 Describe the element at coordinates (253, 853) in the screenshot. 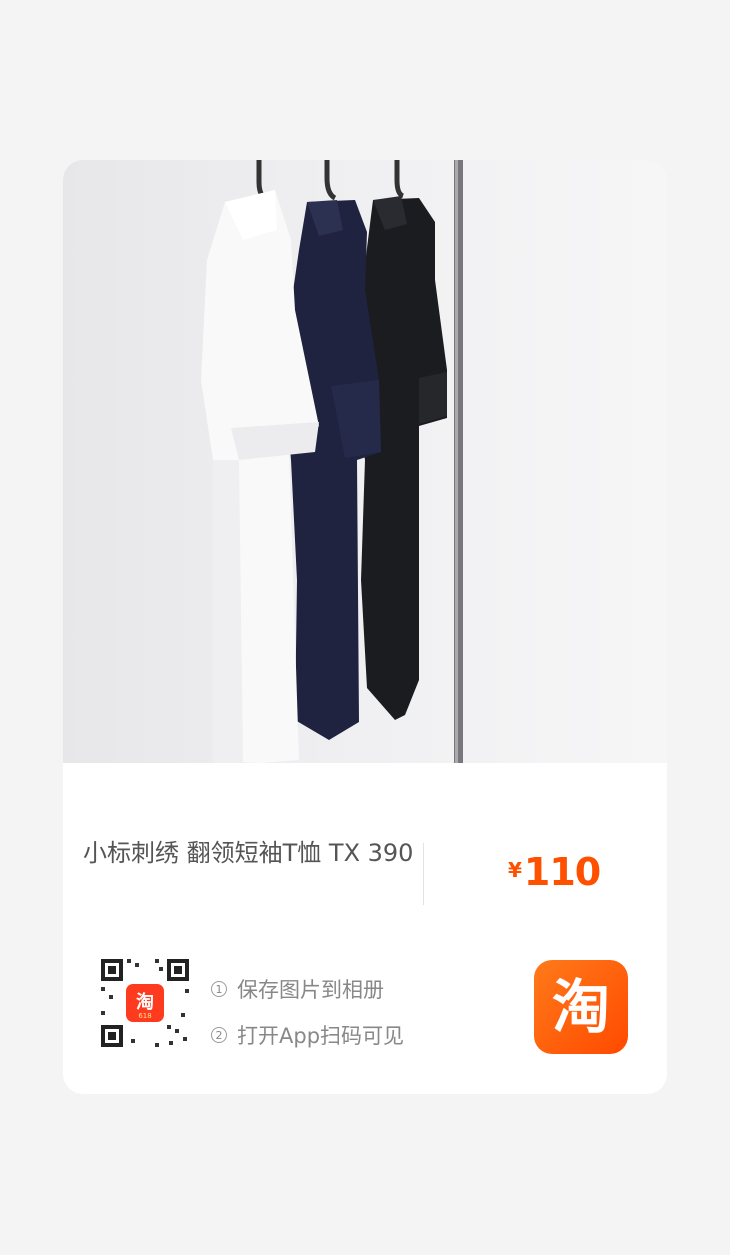

I see `product-title: 小标刺绣 翻领短袖T恤 TX 390` at that location.